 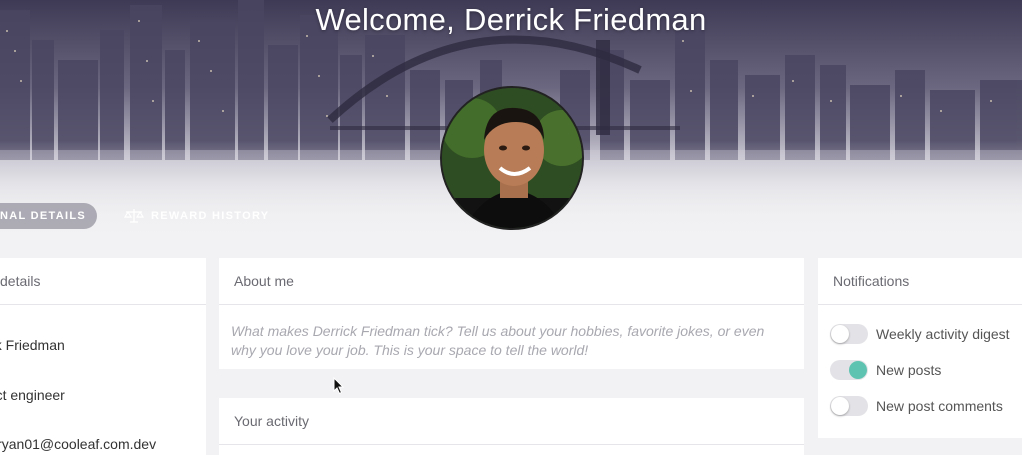 I want to click on avatar-photo, so click(x=512, y=158).